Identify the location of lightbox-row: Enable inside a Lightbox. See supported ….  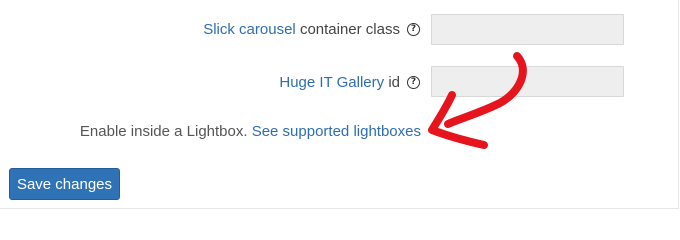
(250, 131).